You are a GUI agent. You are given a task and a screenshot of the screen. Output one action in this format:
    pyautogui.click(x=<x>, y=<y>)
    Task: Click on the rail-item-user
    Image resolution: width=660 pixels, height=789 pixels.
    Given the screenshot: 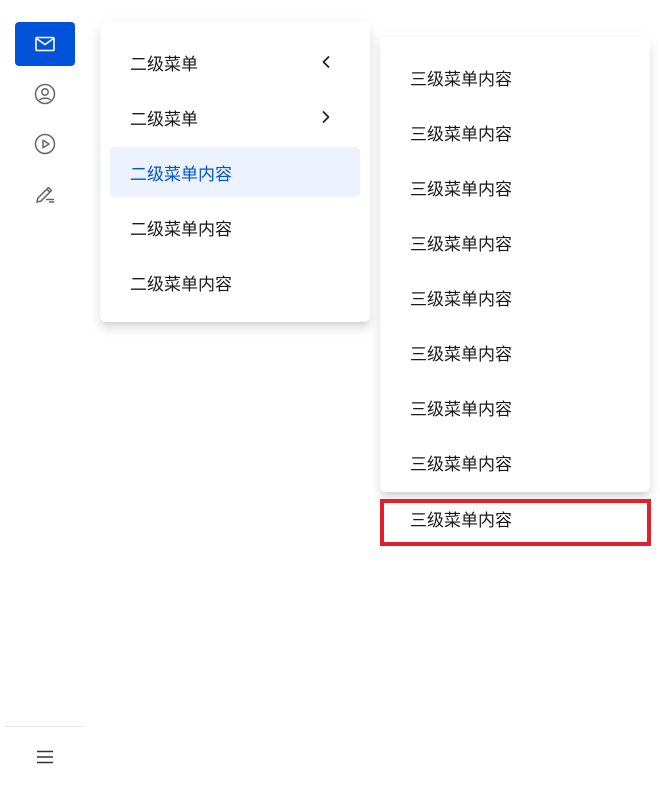 What is the action you would take?
    pyautogui.click(x=45, y=94)
    